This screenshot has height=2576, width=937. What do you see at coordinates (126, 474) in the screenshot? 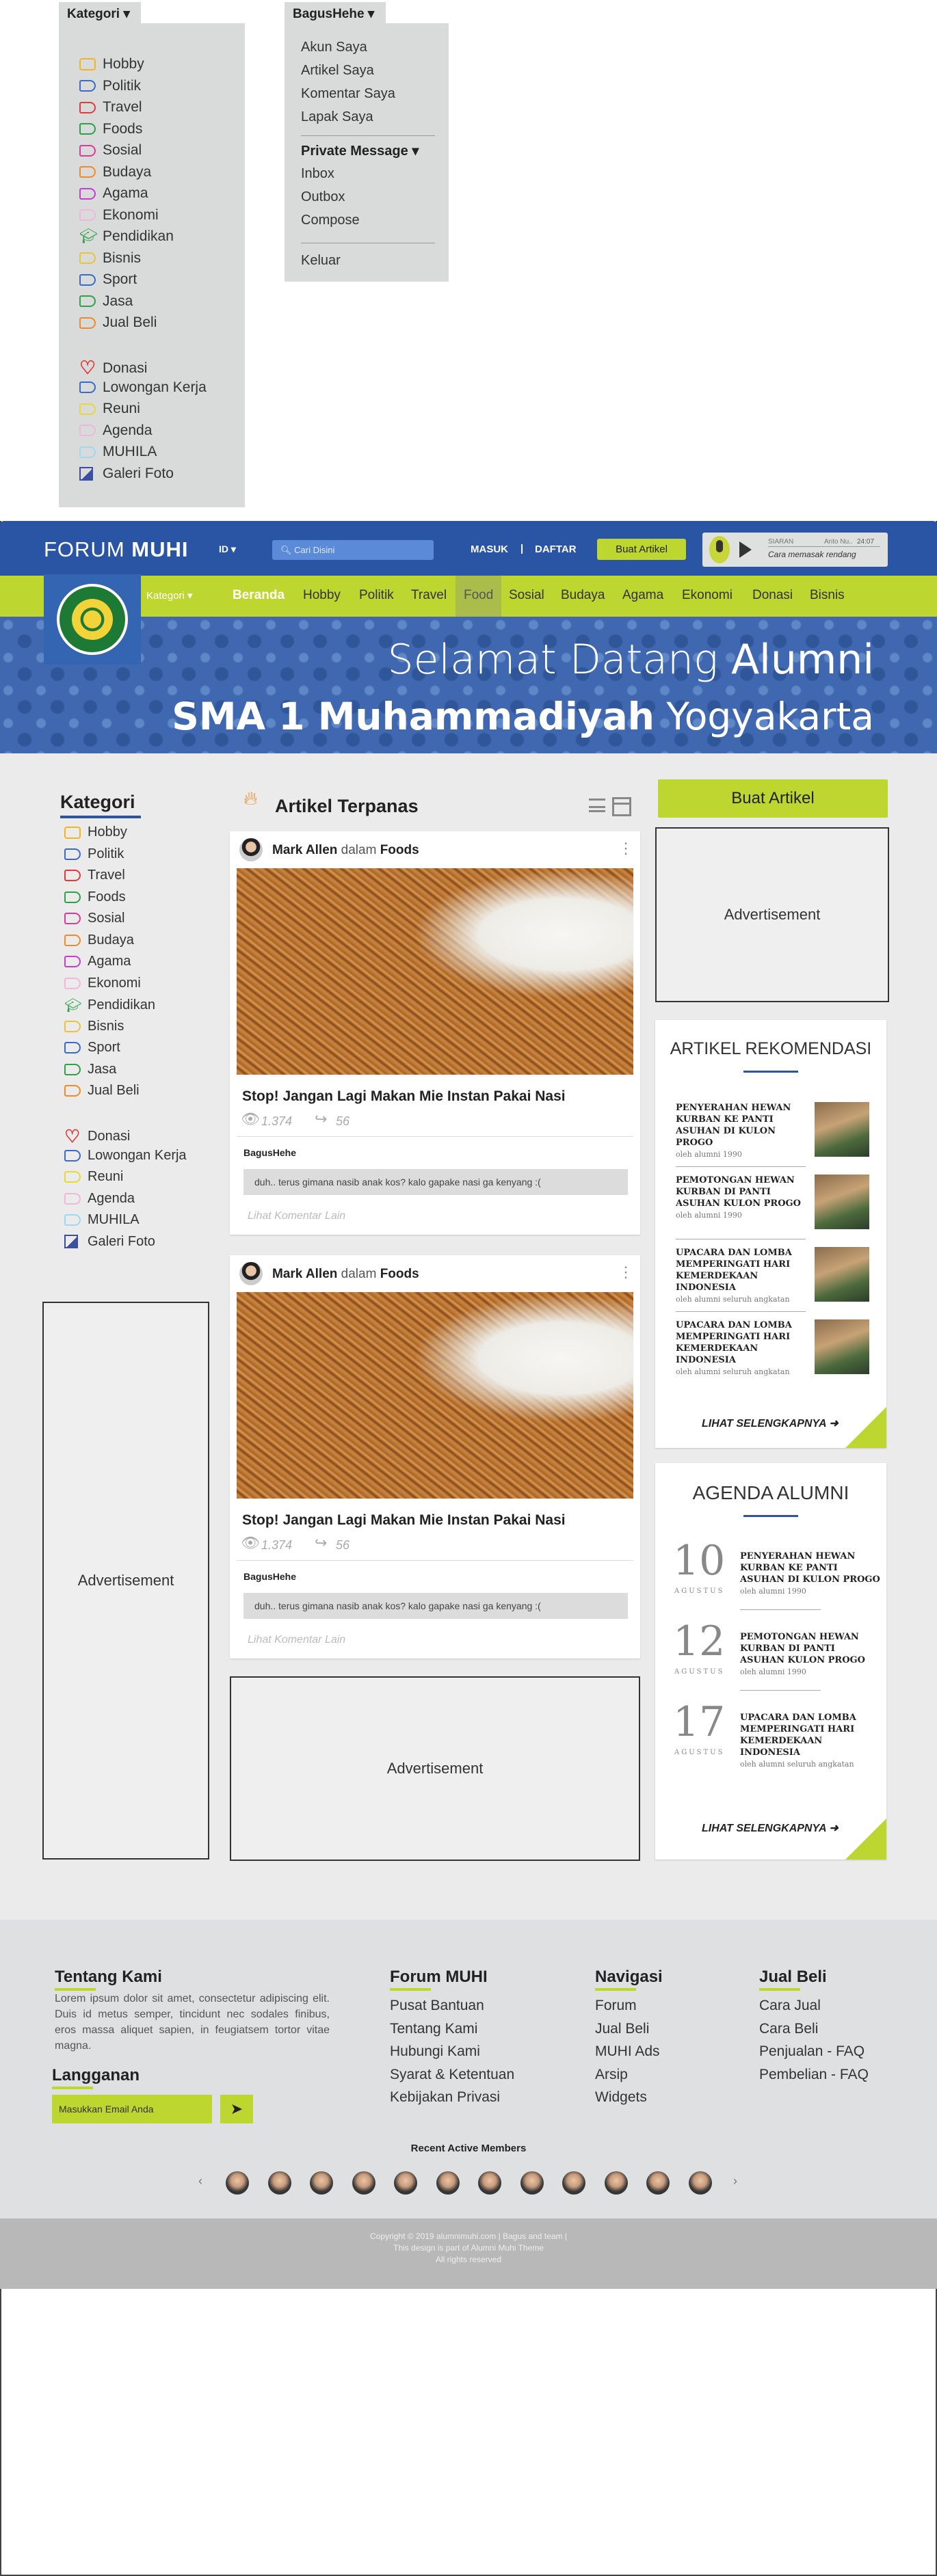
I see `dropdown-item-galeri-foto: Galeri Foto` at bounding box center [126, 474].